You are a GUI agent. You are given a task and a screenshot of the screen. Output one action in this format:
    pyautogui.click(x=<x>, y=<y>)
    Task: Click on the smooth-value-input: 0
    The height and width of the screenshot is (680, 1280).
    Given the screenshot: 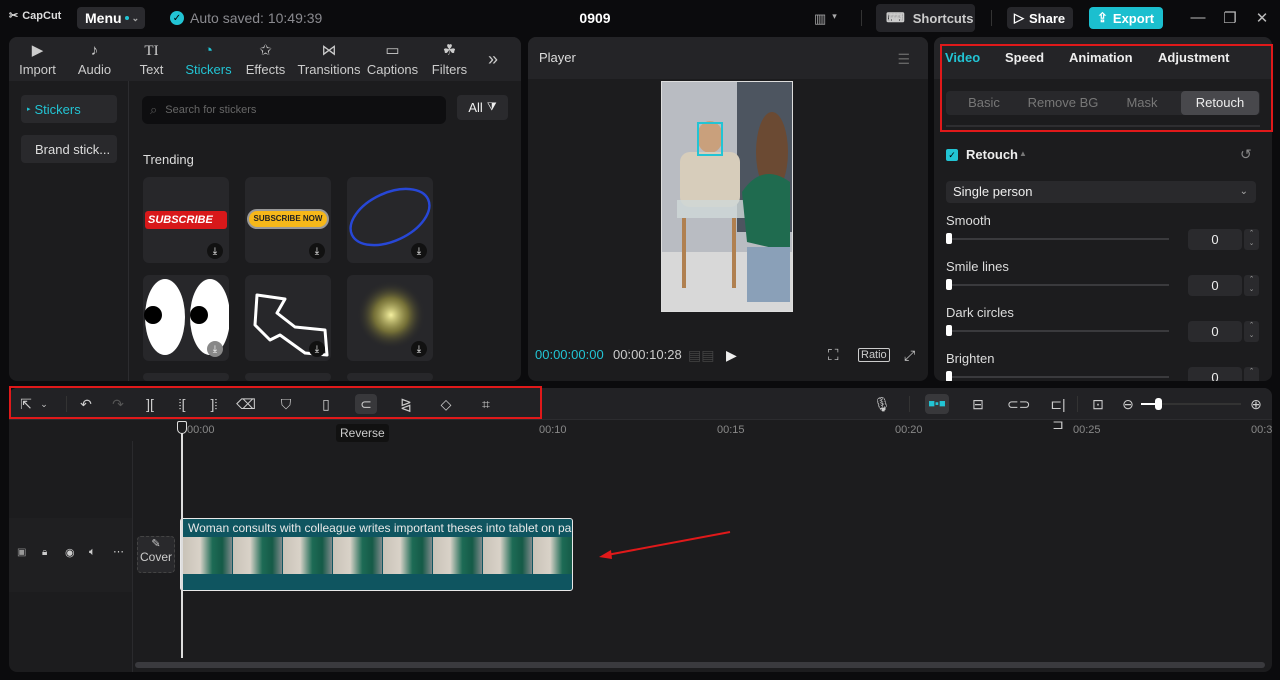 What is the action you would take?
    pyautogui.click(x=1215, y=239)
    